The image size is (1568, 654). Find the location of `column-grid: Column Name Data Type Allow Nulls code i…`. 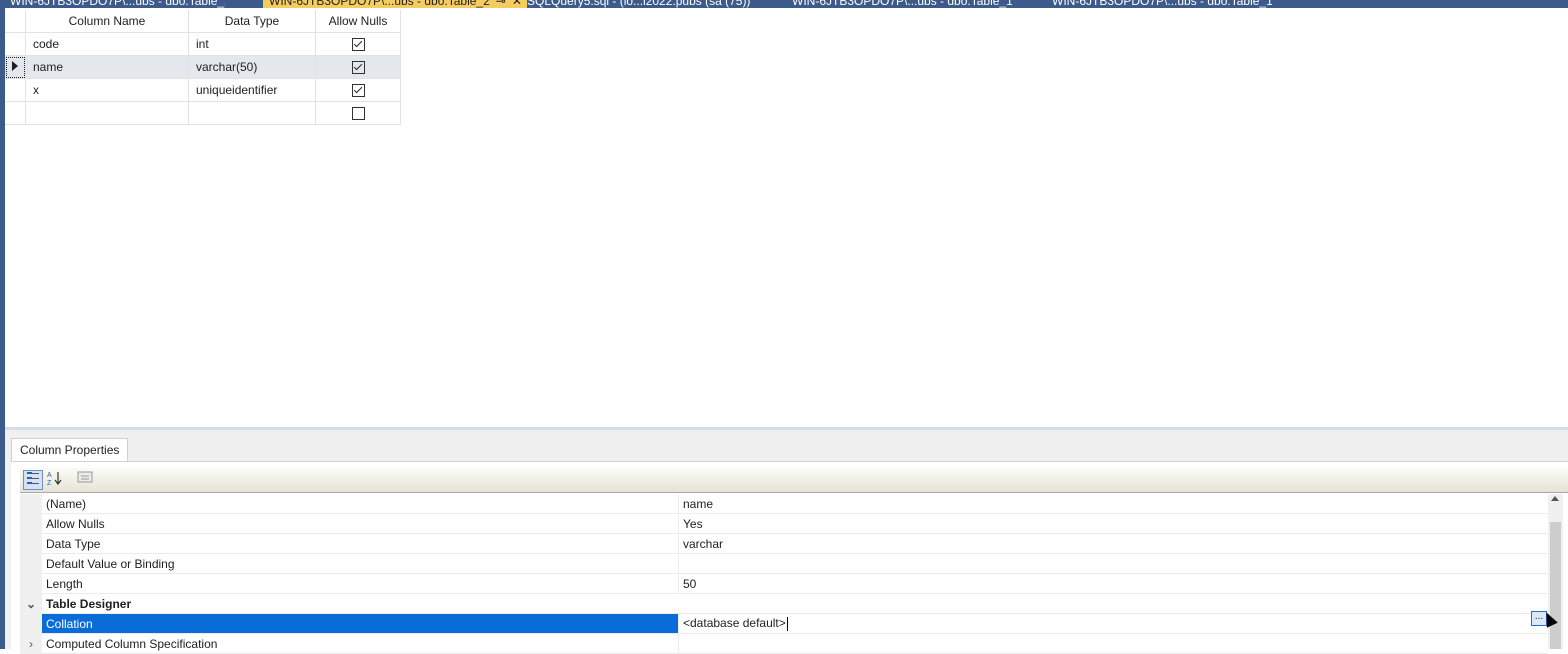

column-grid: Column Name Data Type Allow Nulls code i… is located at coordinates (203, 67).